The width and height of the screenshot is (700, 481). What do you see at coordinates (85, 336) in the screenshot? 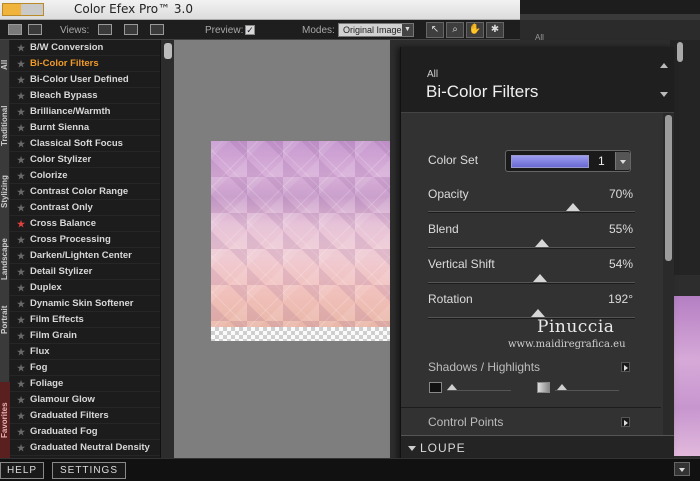
I see `filter-list-item: ★ Film Grain` at bounding box center [85, 336].